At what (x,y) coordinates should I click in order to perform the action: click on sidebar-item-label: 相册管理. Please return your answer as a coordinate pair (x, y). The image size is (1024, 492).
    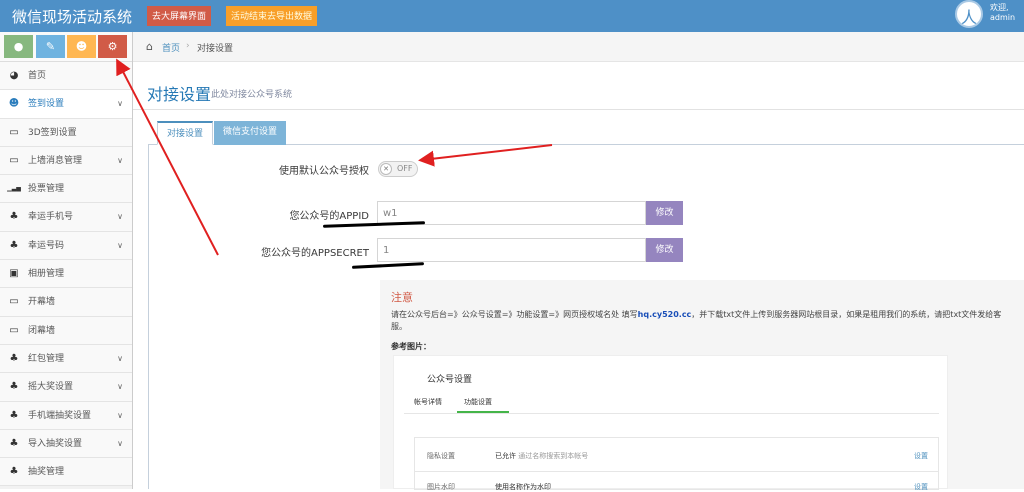
    Looking at the image, I should click on (46, 274).